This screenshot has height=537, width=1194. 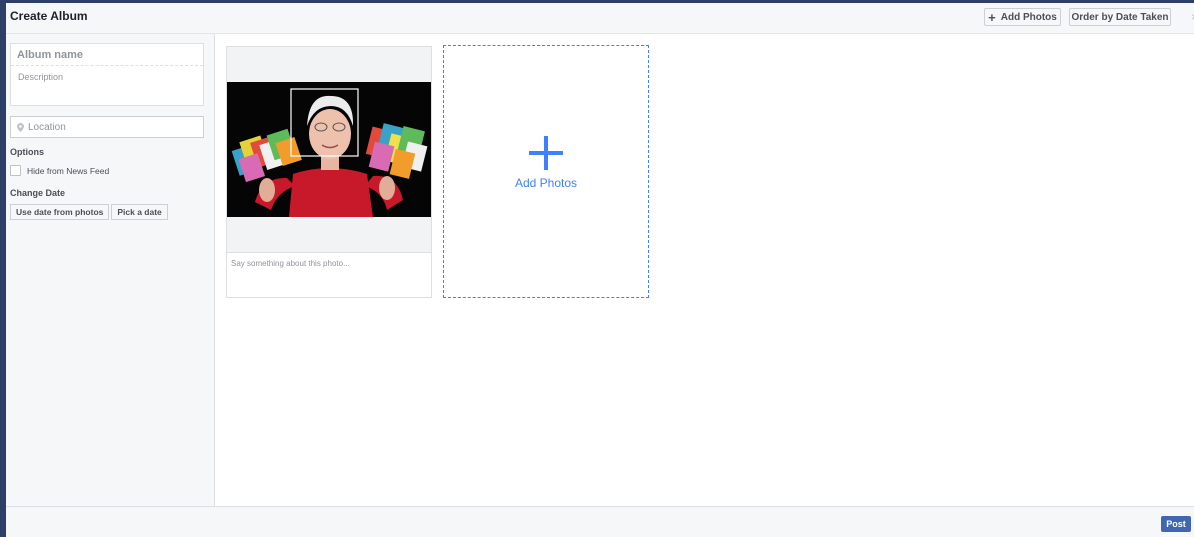 What do you see at coordinates (68, 170) in the screenshot?
I see `hide-from-feed-label: Hide from News Feed` at bounding box center [68, 170].